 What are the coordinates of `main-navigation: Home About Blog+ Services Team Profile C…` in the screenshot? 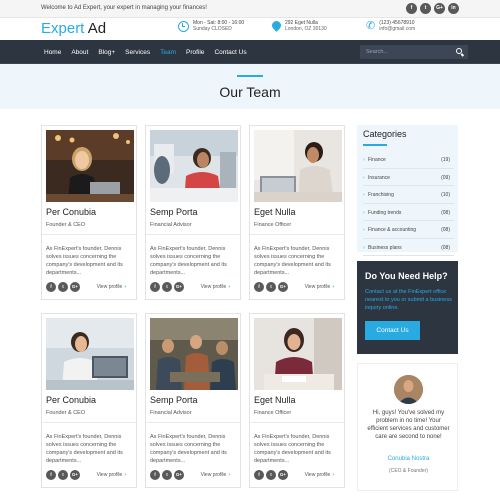 It's located at (250, 52).